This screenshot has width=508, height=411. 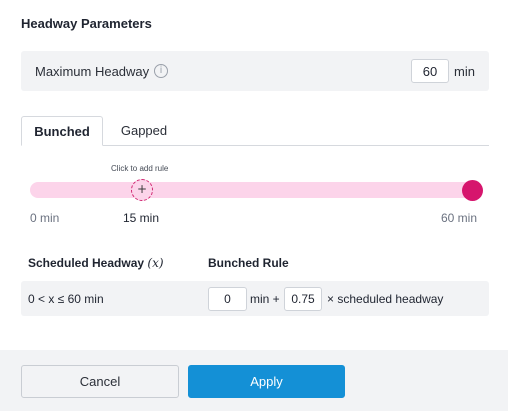 I want to click on maximum-headway-label: Maximum Headway, so click(x=92, y=71).